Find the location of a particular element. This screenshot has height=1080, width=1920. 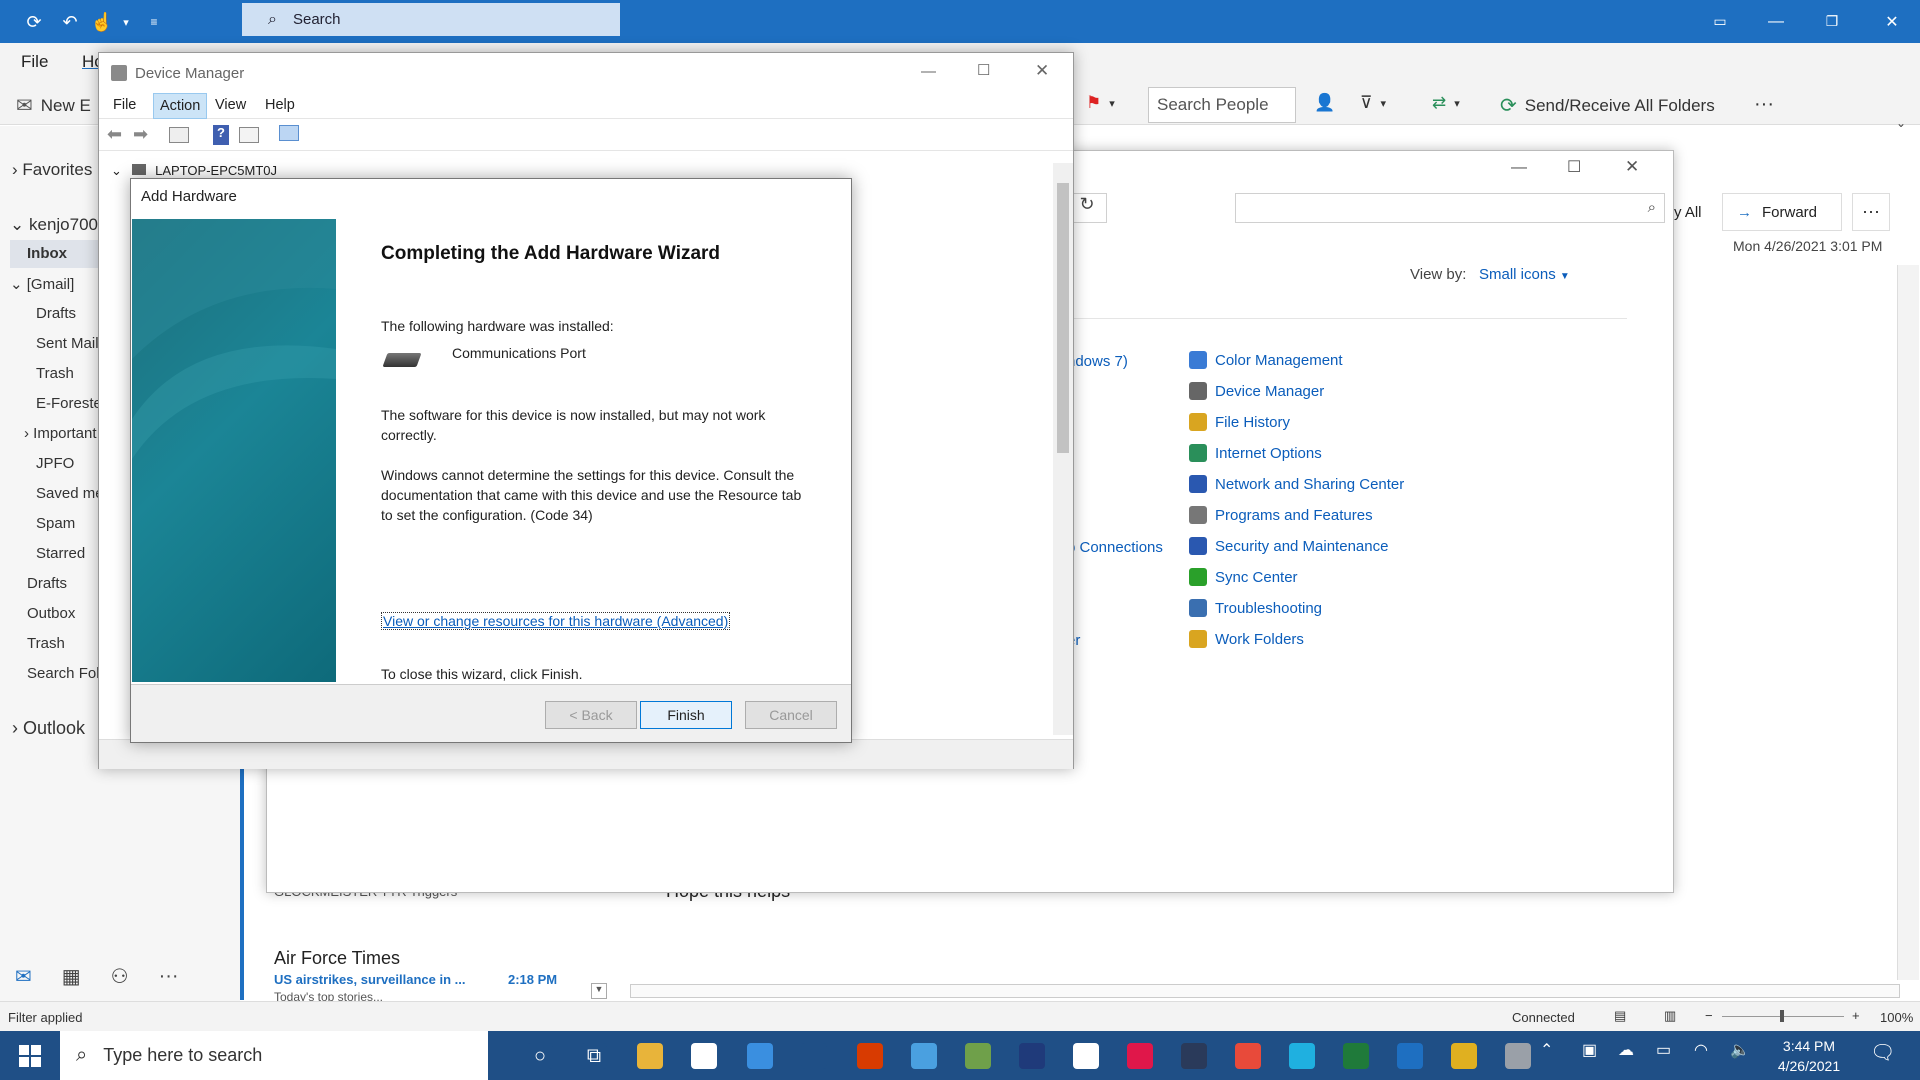

sync-icon: ⟳ is located at coordinates (34, 22).